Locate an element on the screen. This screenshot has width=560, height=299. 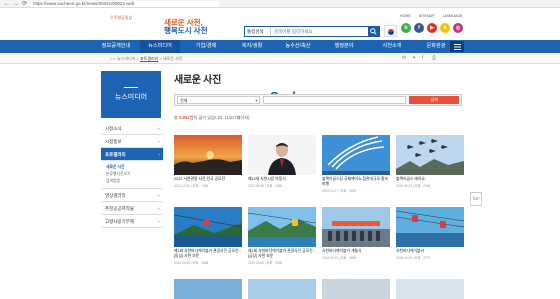
sitemap-link: SITEMAP is located at coordinates (427, 16).